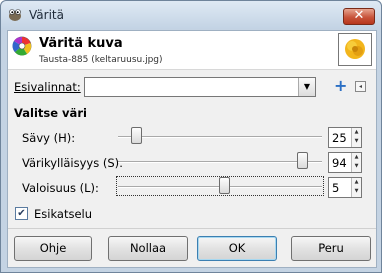  What do you see at coordinates (220, 162) in the screenshot?
I see `saturation-slider-track` at bounding box center [220, 162].